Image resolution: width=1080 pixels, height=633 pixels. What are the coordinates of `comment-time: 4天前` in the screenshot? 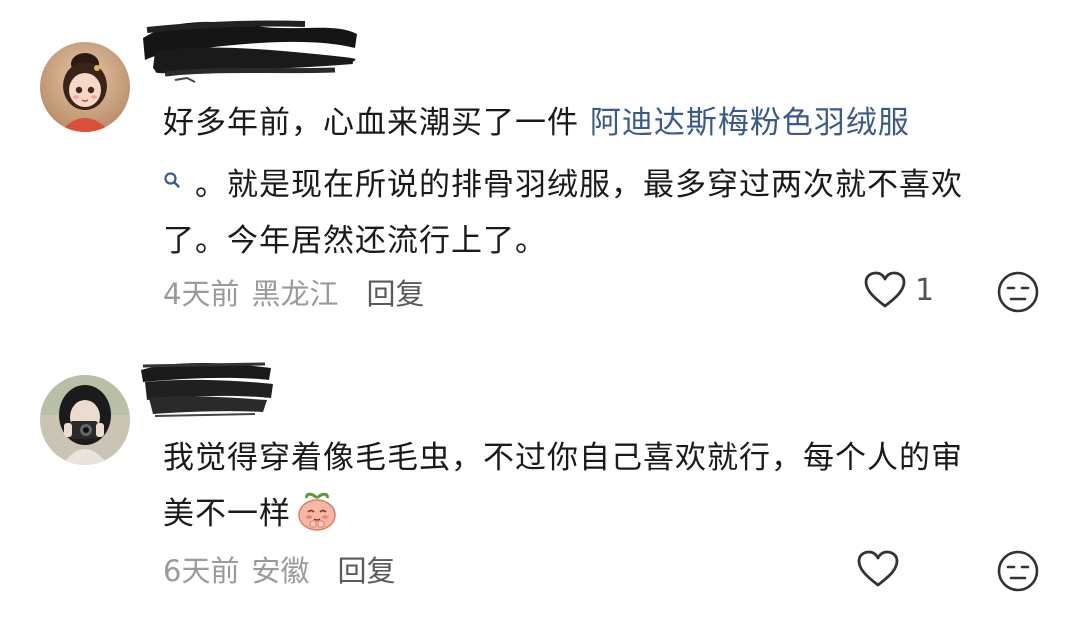 It's located at (201, 294).